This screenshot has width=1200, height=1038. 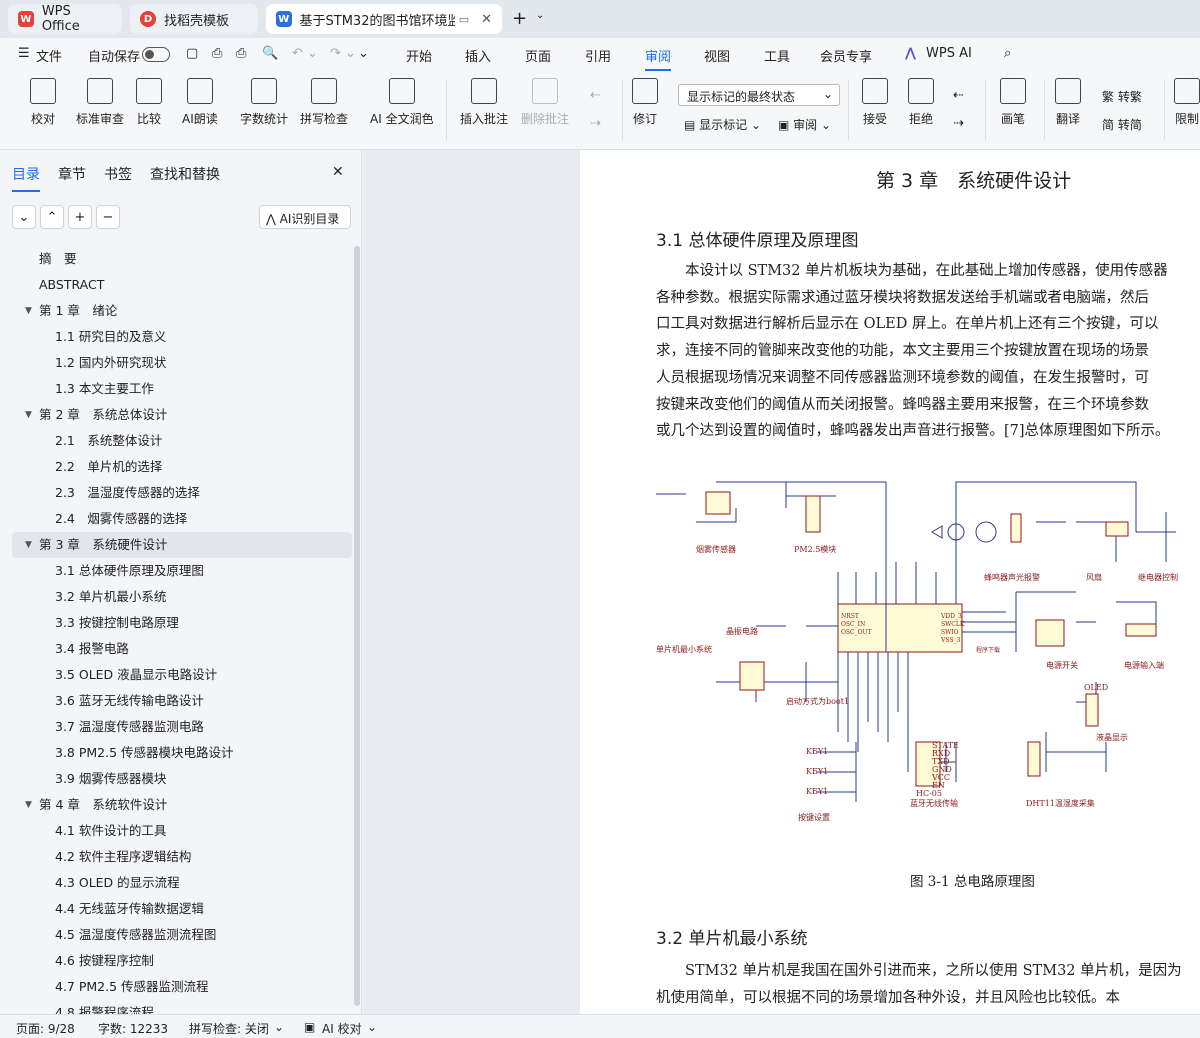 I want to click on menu-tools: 工具, so click(x=777, y=55).